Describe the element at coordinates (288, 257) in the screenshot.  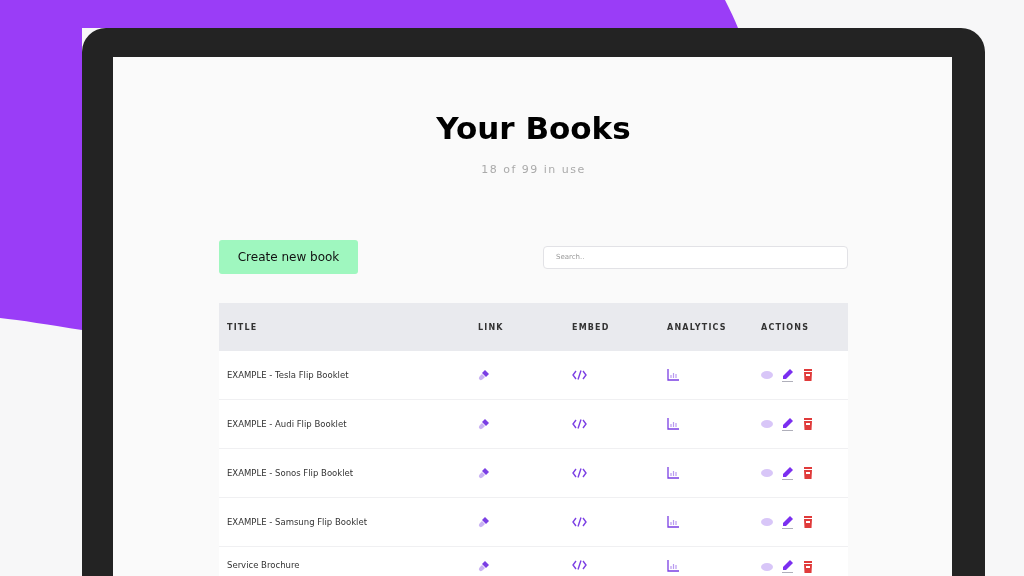
I see `create-book-button: Create new book` at that location.